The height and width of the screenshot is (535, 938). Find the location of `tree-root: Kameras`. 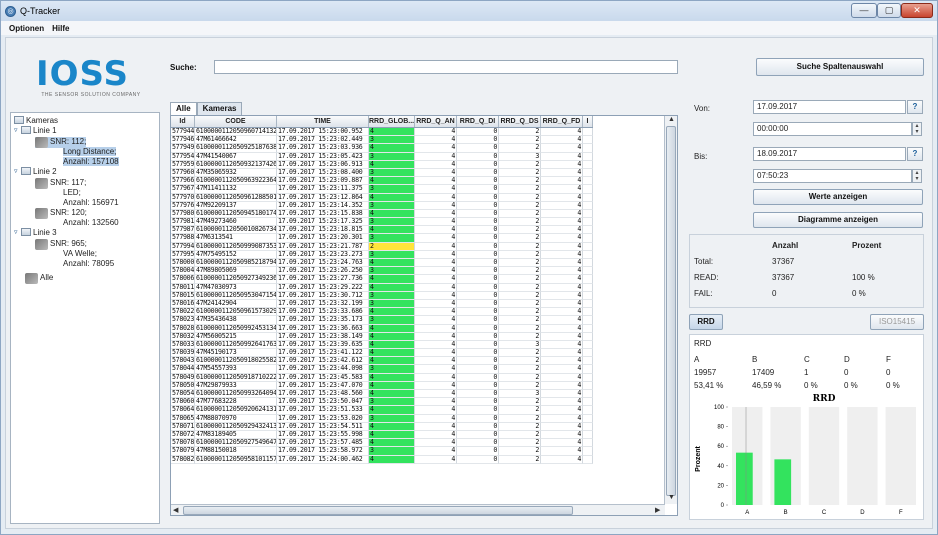

tree-root: Kameras is located at coordinates (36, 120).